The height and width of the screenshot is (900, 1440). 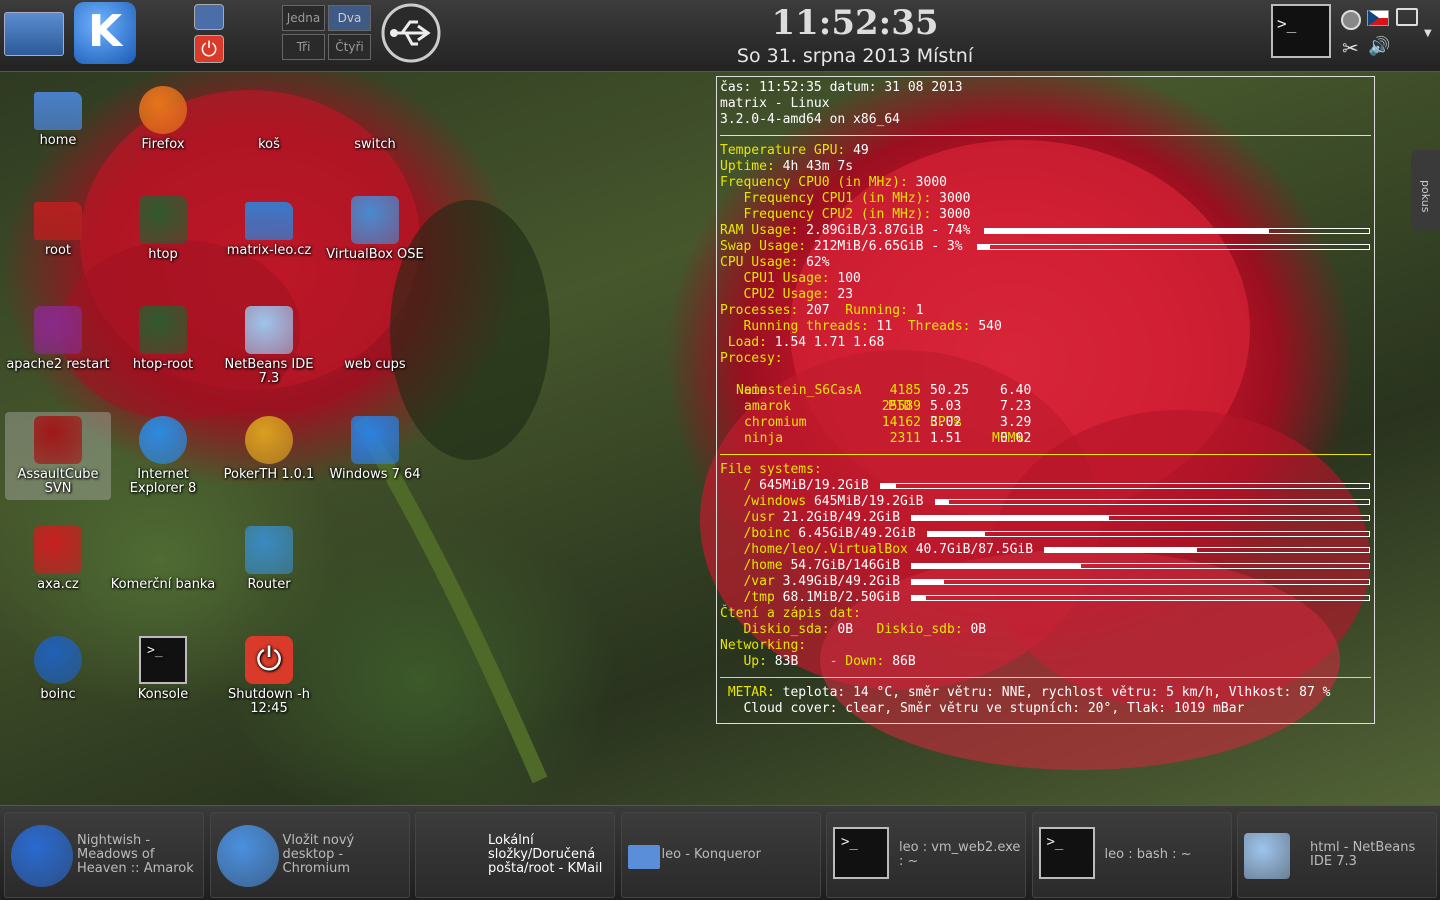 What do you see at coordinates (58, 669) in the screenshot?
I see `desktop-icon-boinc: boinc` at bounding box center [58, 669].